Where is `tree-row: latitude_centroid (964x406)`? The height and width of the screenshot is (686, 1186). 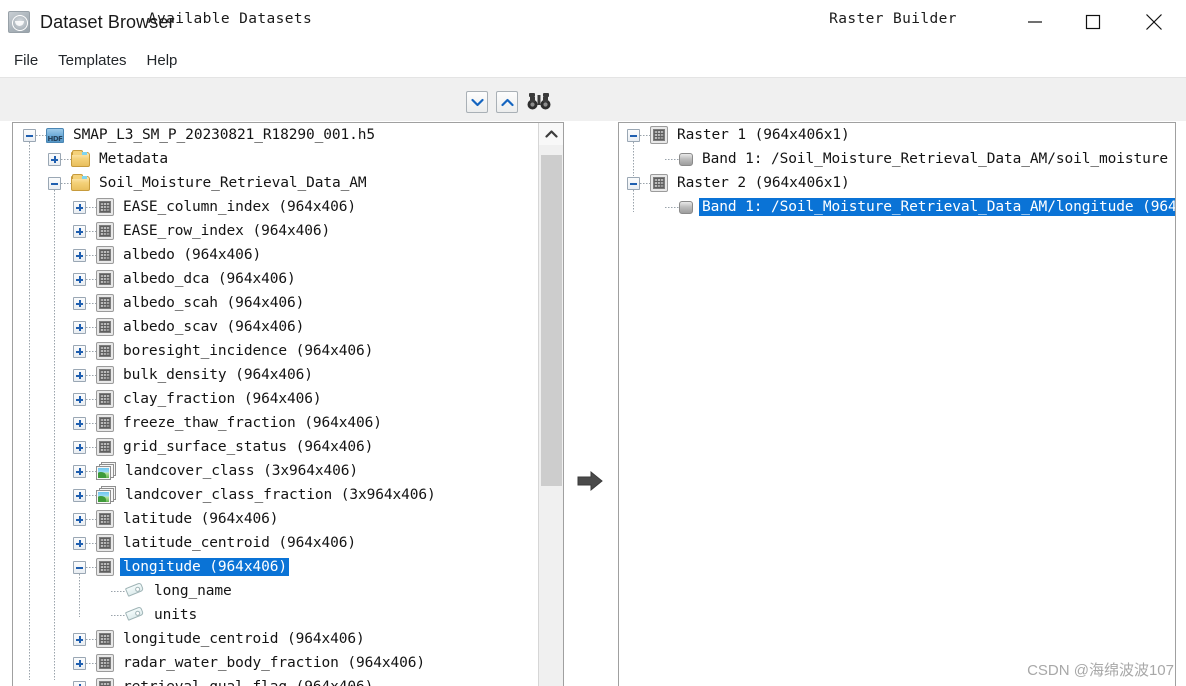
tree-row: latitude_centroid (964x406) is located at coordinates (275, 543).